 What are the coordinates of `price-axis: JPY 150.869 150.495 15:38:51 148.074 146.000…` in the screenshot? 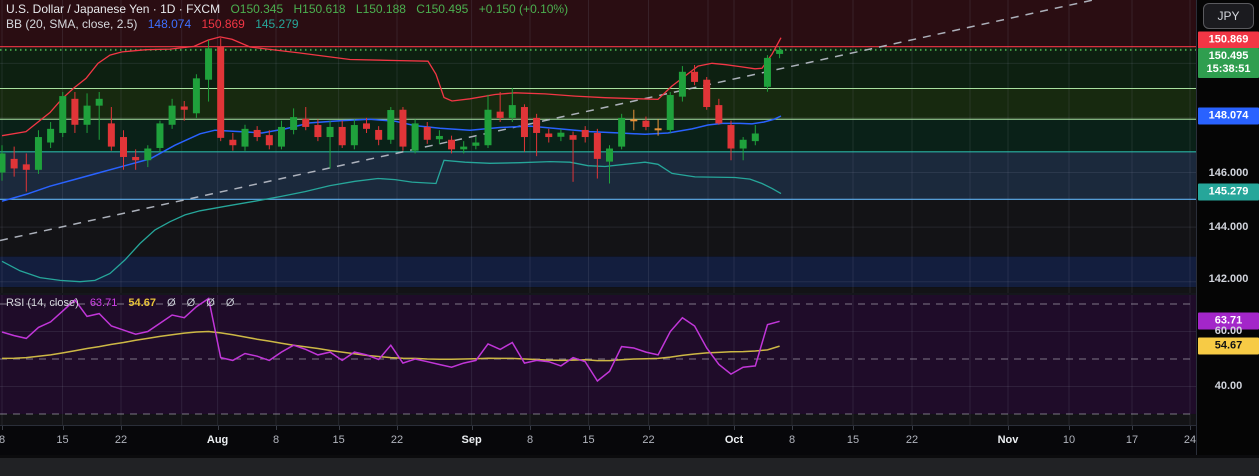 It's located at (1227, 227).